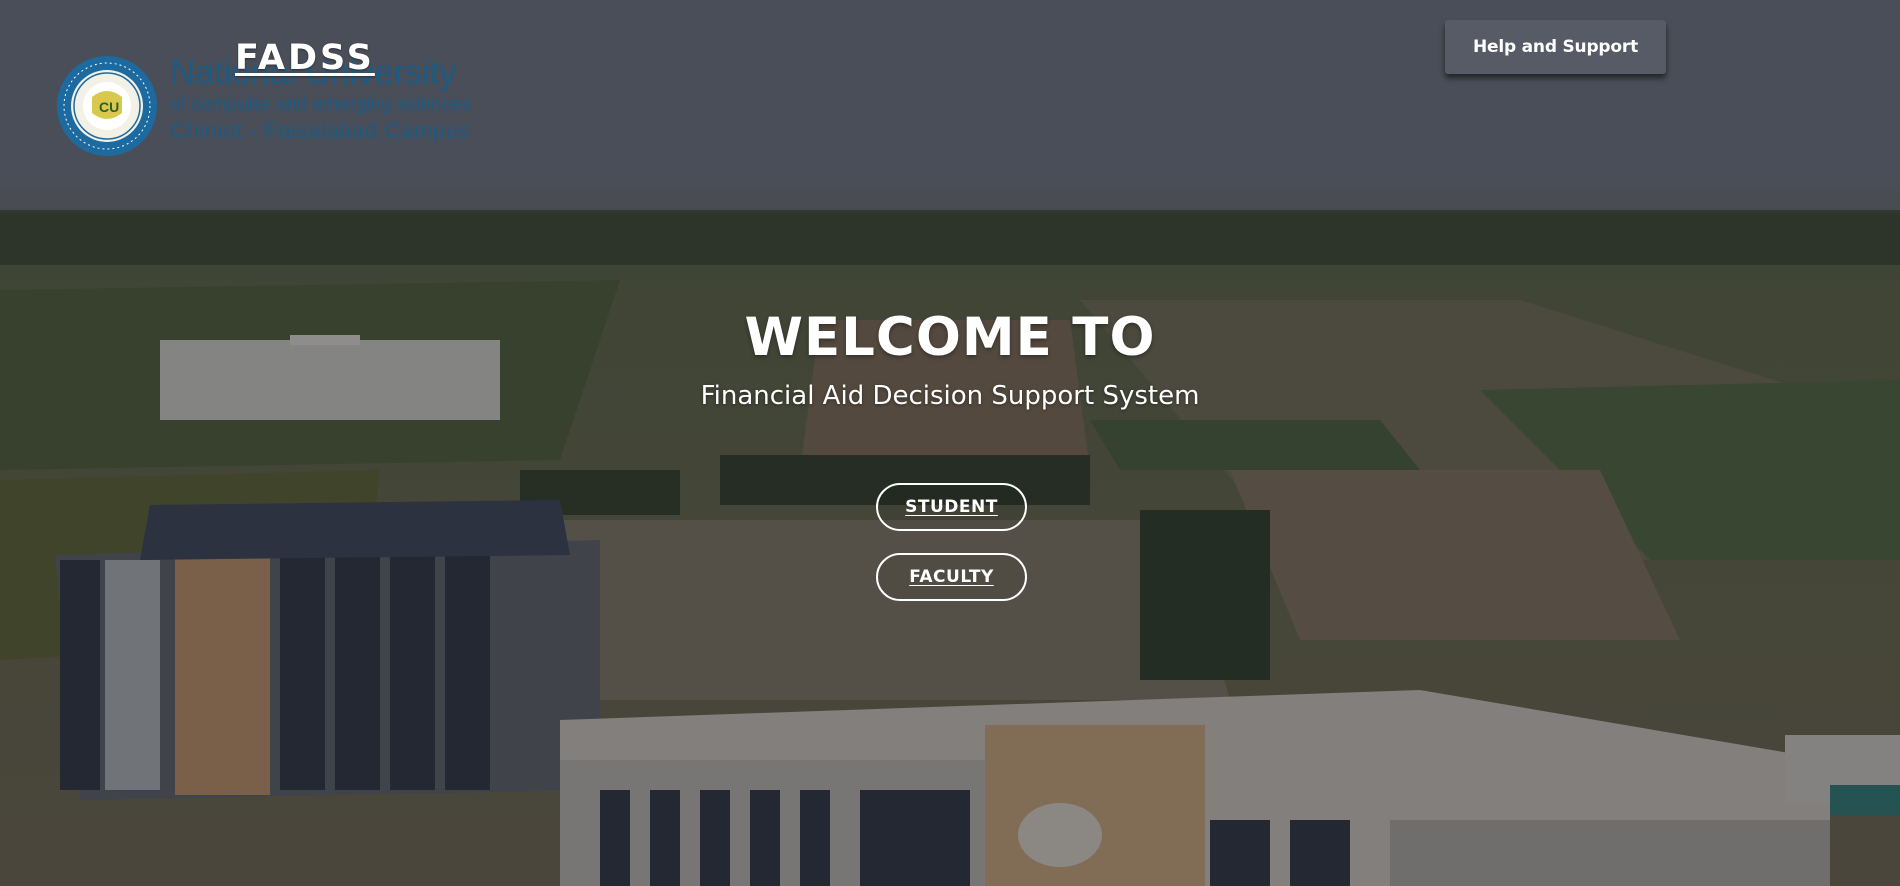 This screenshot has height=886, width=1900. I want to click on logo-line-3: Chiniot - Faisalabad Campus, so click(320, 130).